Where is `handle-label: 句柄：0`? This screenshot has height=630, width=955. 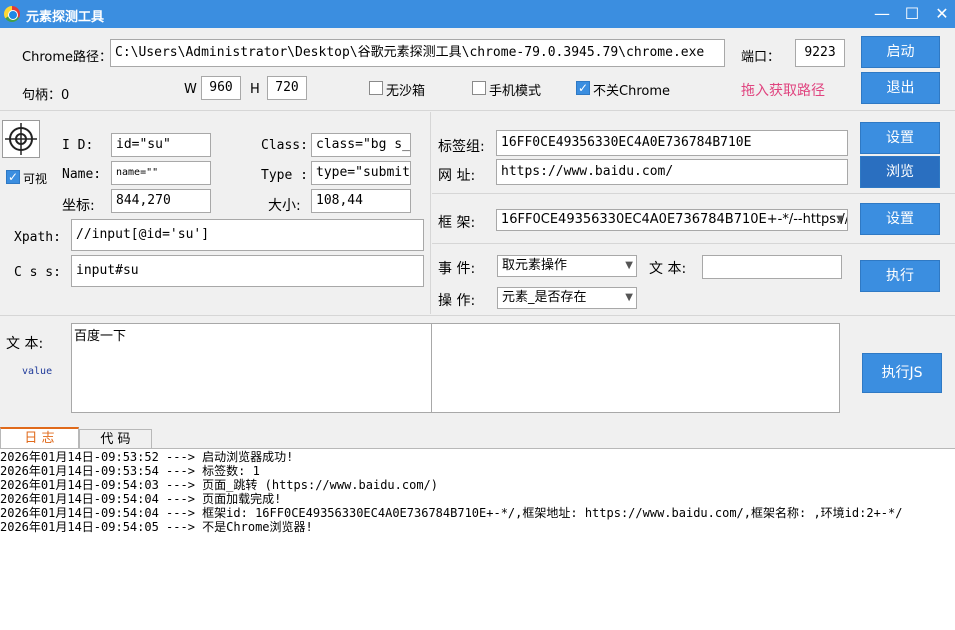 handle-label: 句柄：0 is located at coordinates (46, 95).